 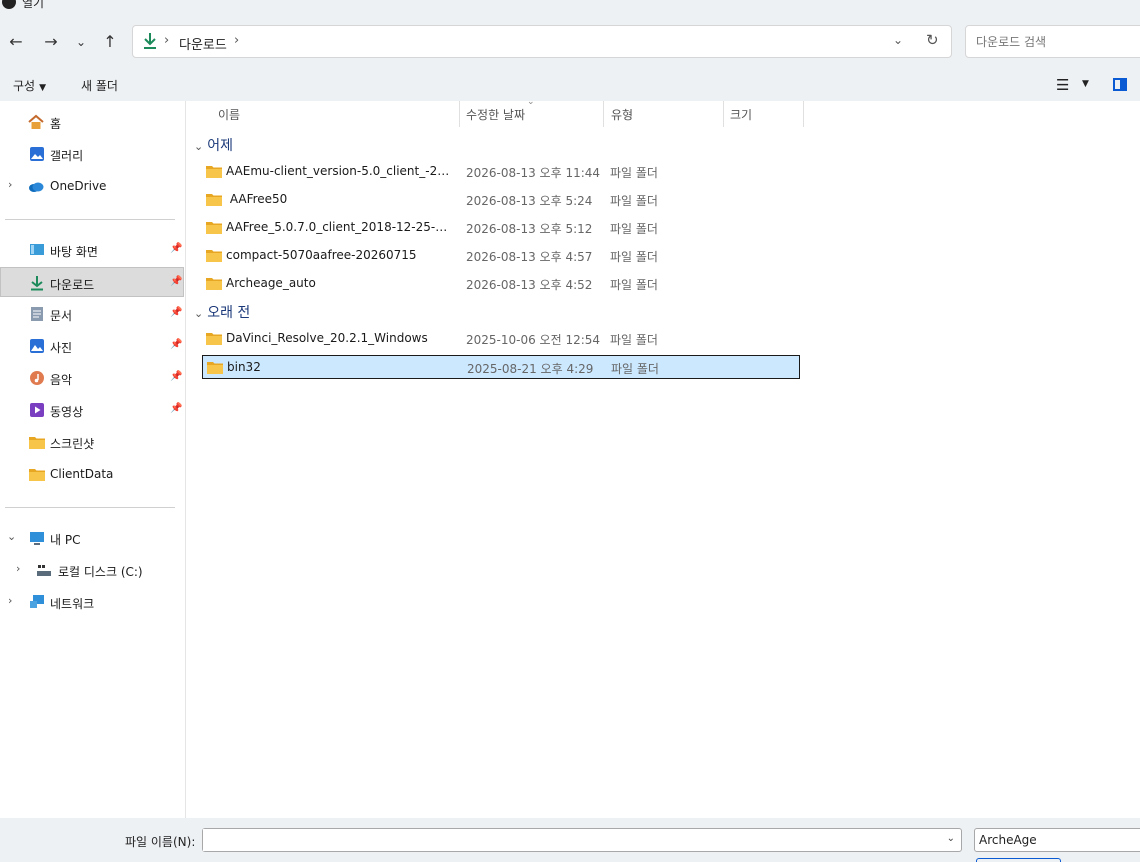 I want to click on sidebar-item-clientdata: ClientData, so click(x=92, y=474).